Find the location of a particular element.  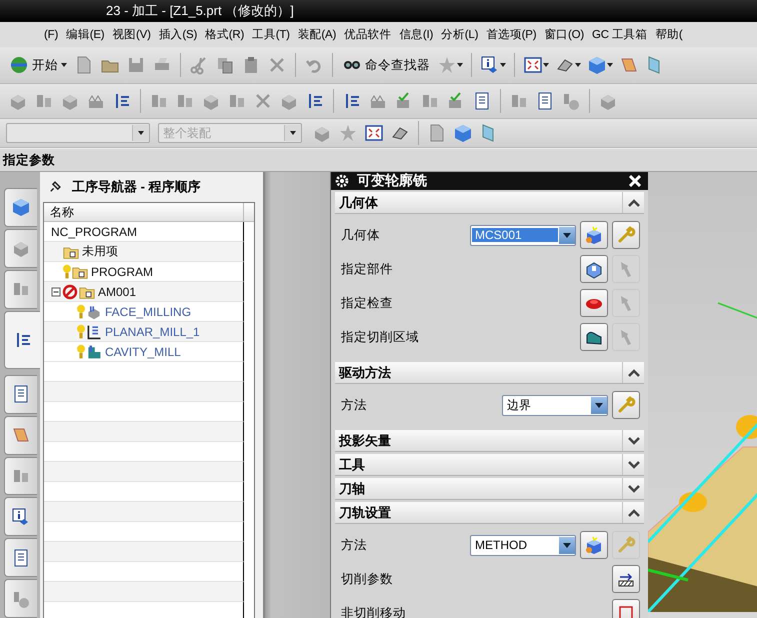

tree-item-label: FACE_MILLING is located at coordinates (148, 311).